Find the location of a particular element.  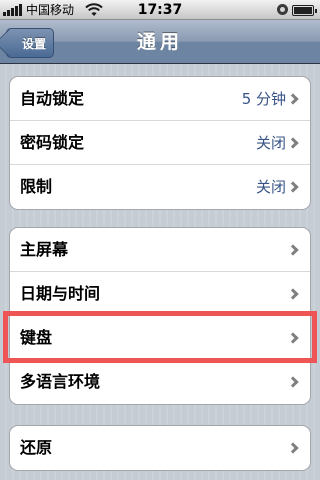

row-value: 5 分钟 is located at coordinates (263, 99).